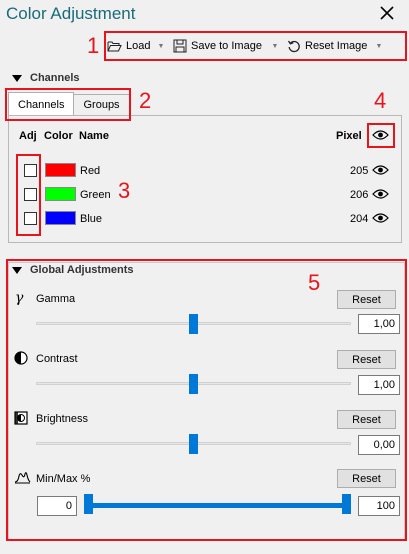 The height and width of the screenshot is (554, 409). What do you see at coordinates (55, 78) in the screenshot?
I see `channels-section-title: Channels` at bounding box center [55, 78].